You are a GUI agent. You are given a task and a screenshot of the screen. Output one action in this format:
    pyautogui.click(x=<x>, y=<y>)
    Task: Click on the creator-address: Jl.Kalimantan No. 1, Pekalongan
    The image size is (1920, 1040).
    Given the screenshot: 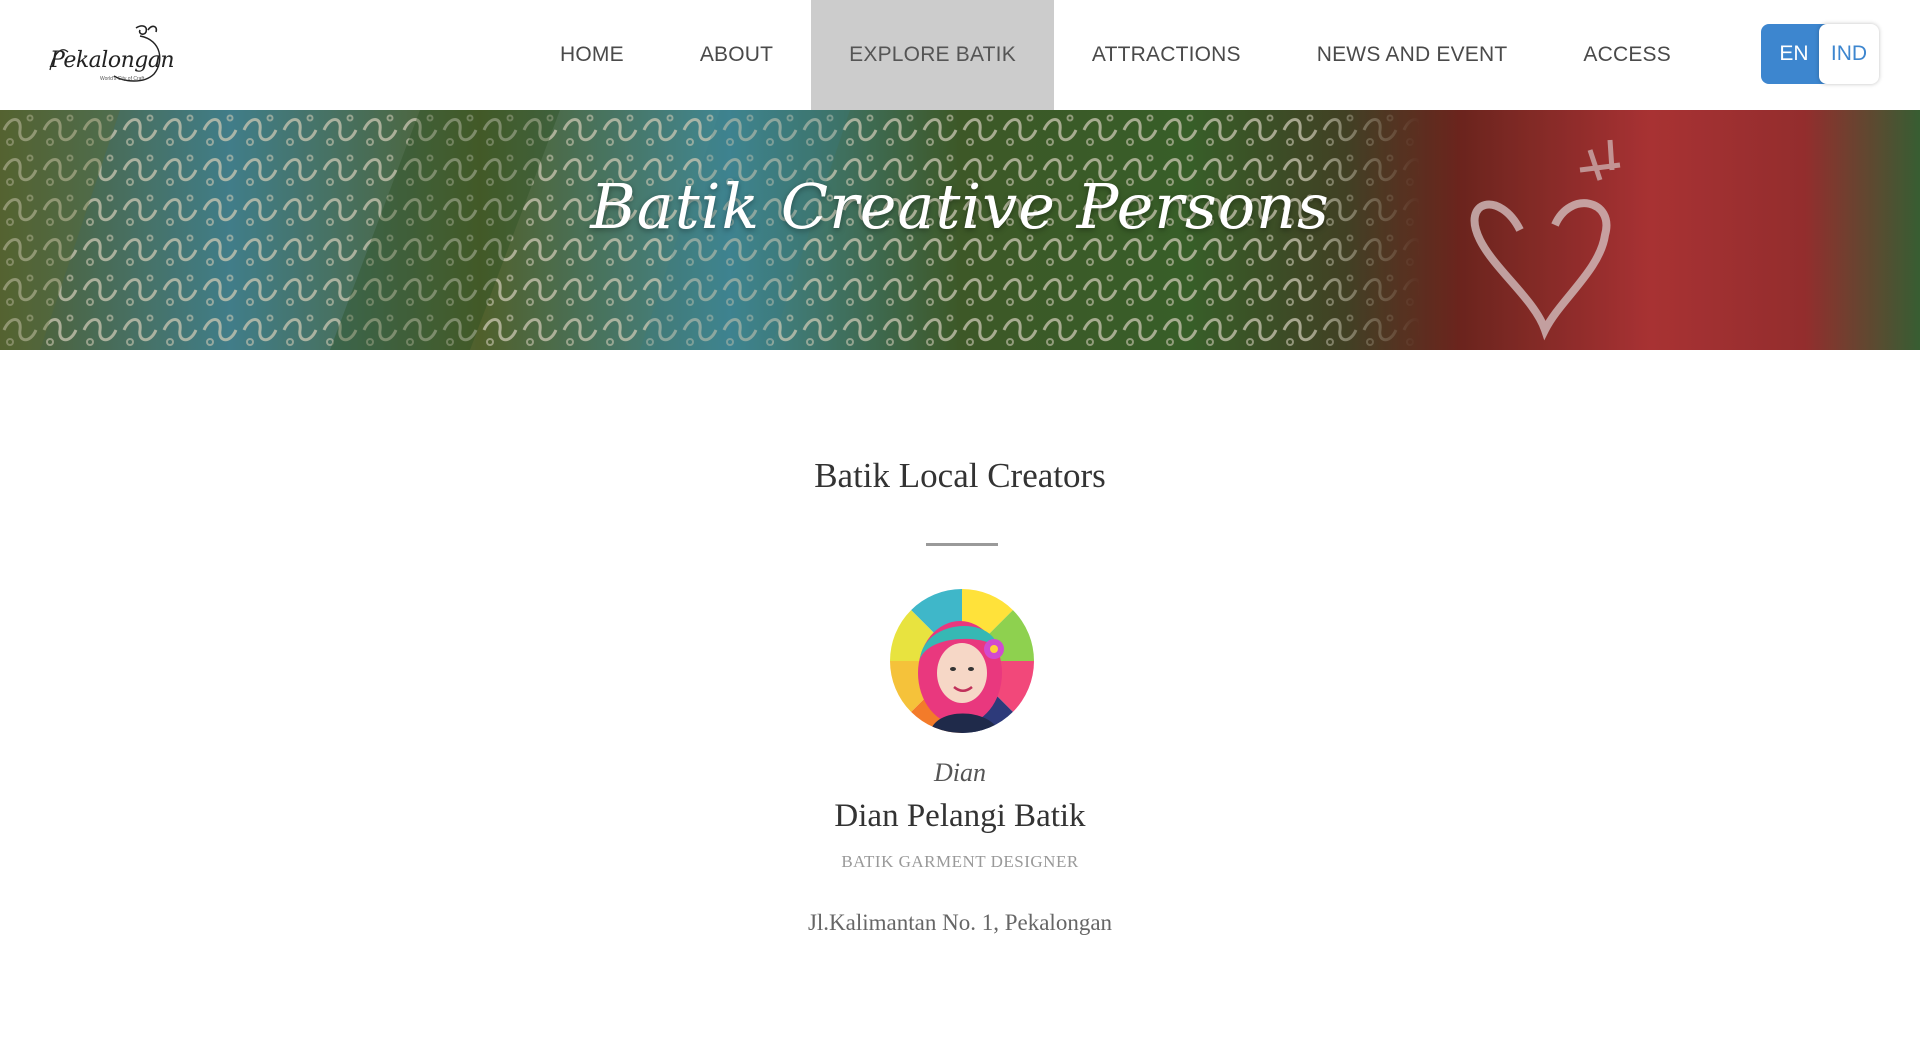 What is the action you would take?
    pyautogui.click(x=960, y=922)
    